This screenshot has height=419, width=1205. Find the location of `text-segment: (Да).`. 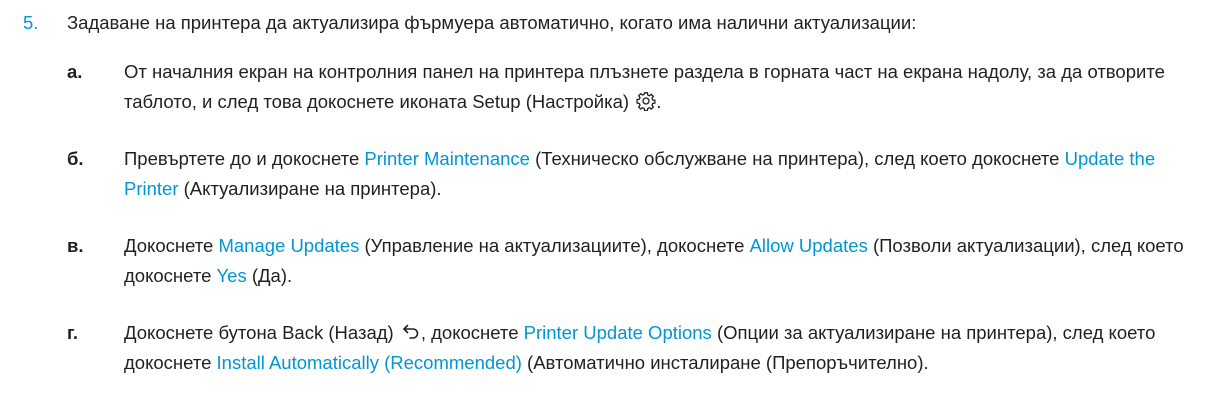

text-segment: (Да). is located at coordinates (269, 275).